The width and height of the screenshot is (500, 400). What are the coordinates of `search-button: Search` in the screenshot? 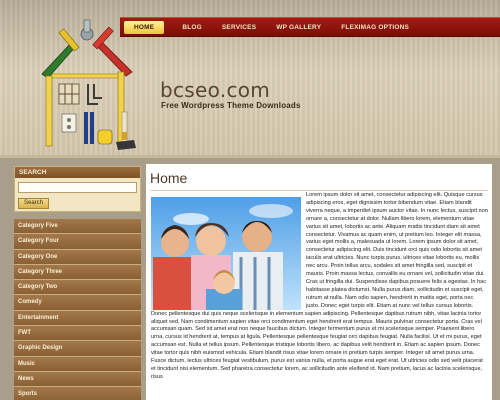 It's located at (33, 203).